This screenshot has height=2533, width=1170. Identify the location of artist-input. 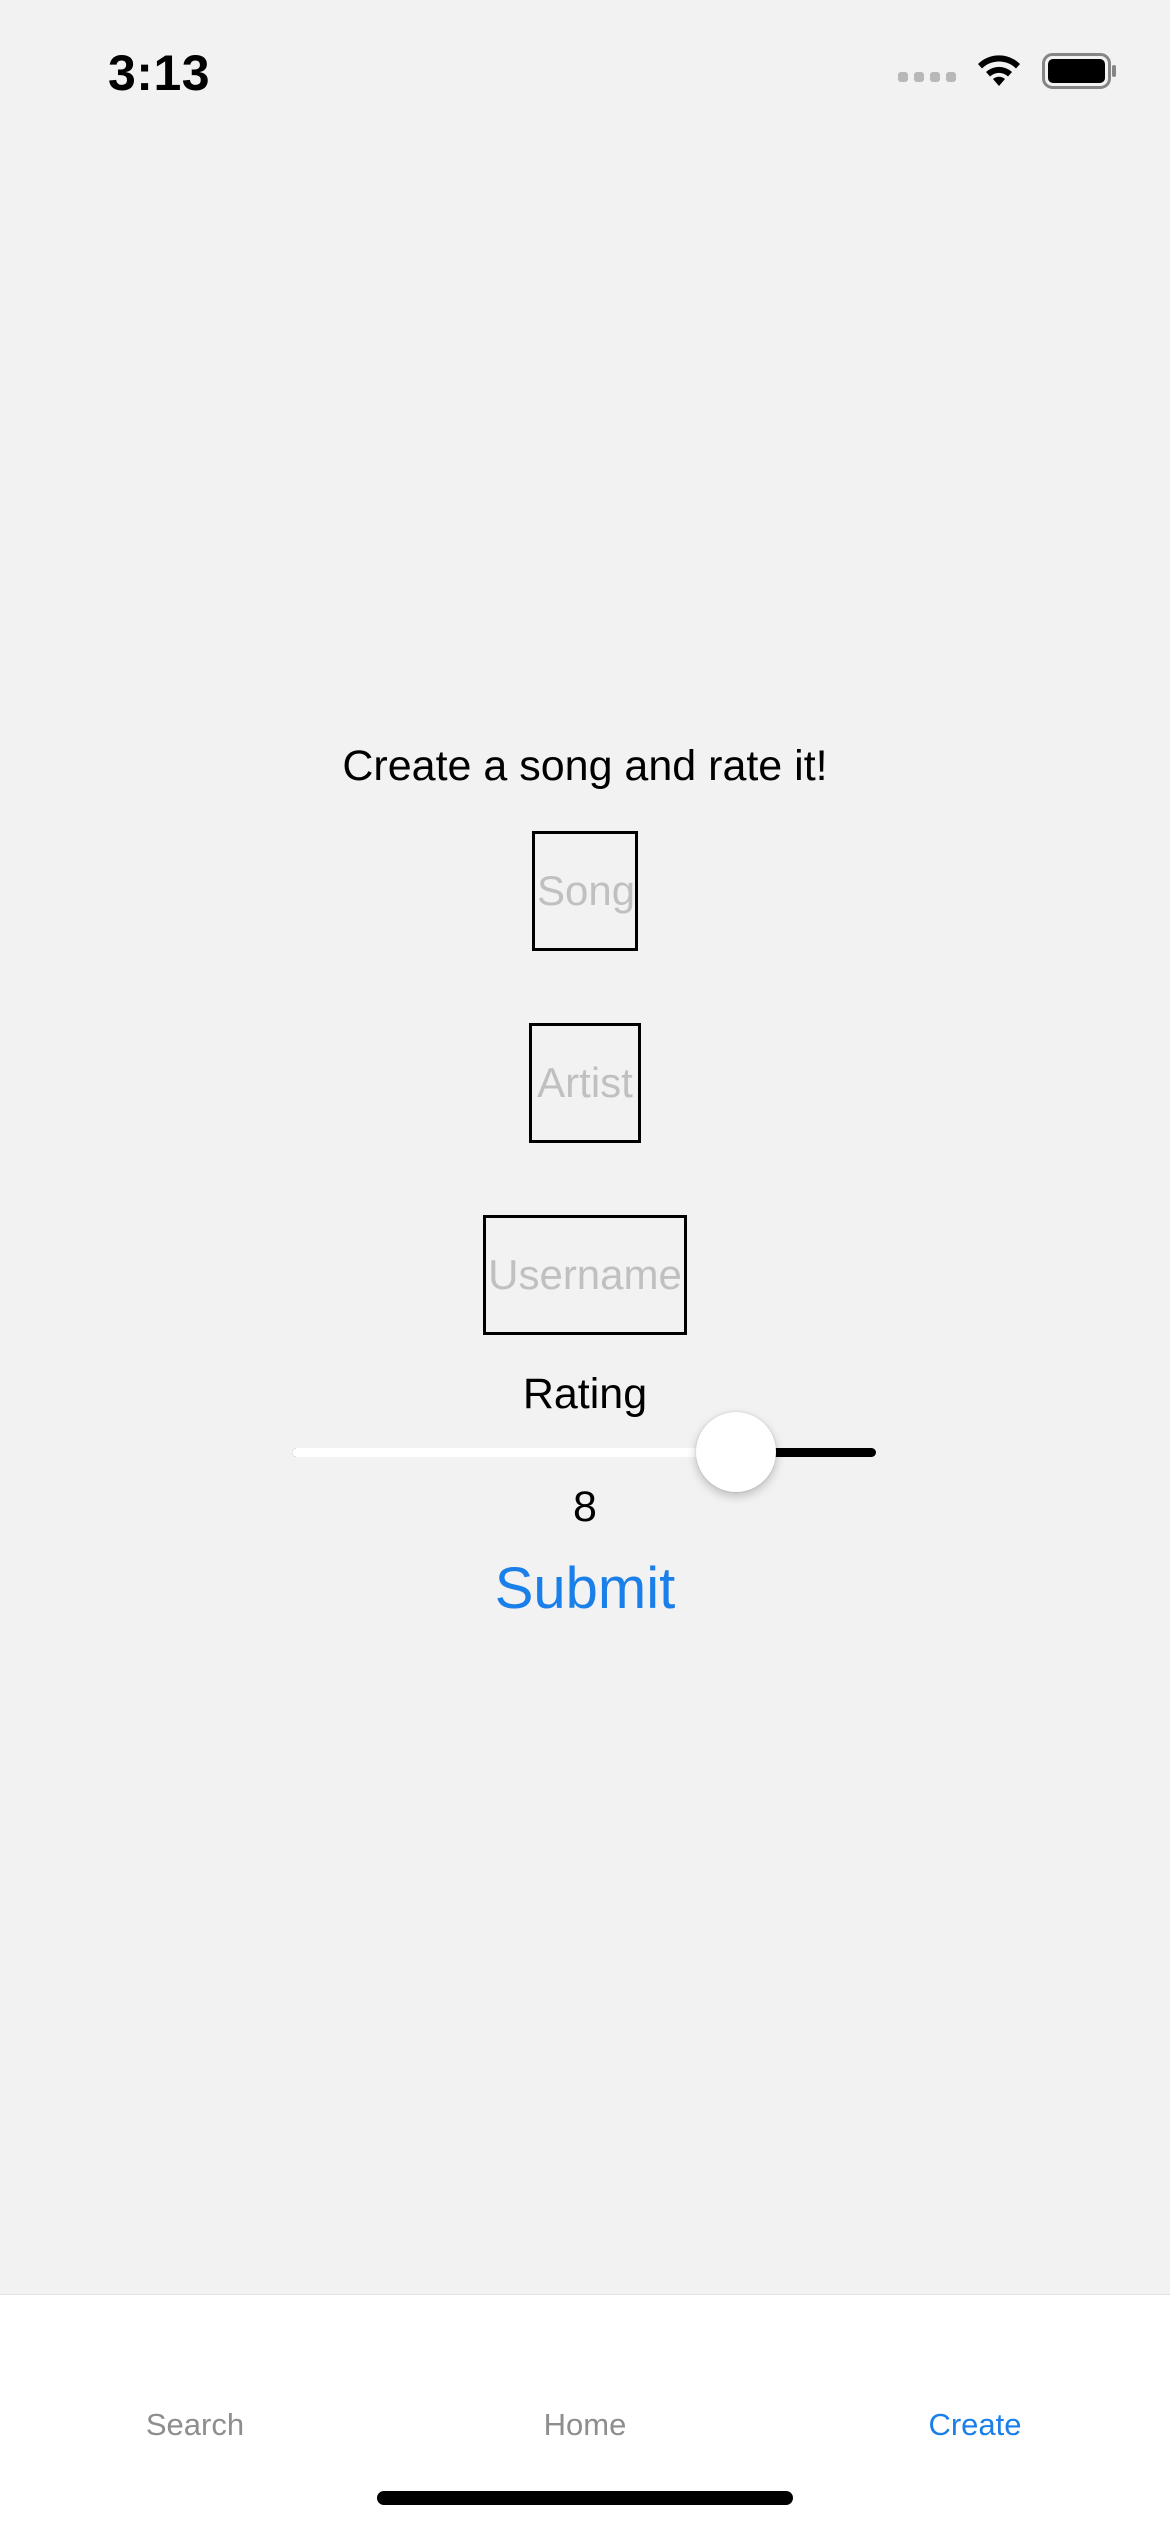
(585, 1083).